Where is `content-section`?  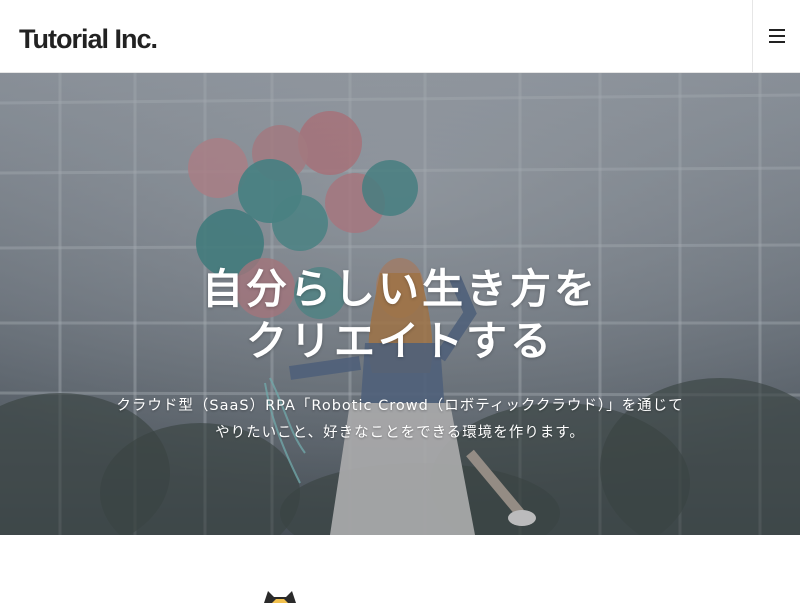 content-section is located at coordinates (400, 569).